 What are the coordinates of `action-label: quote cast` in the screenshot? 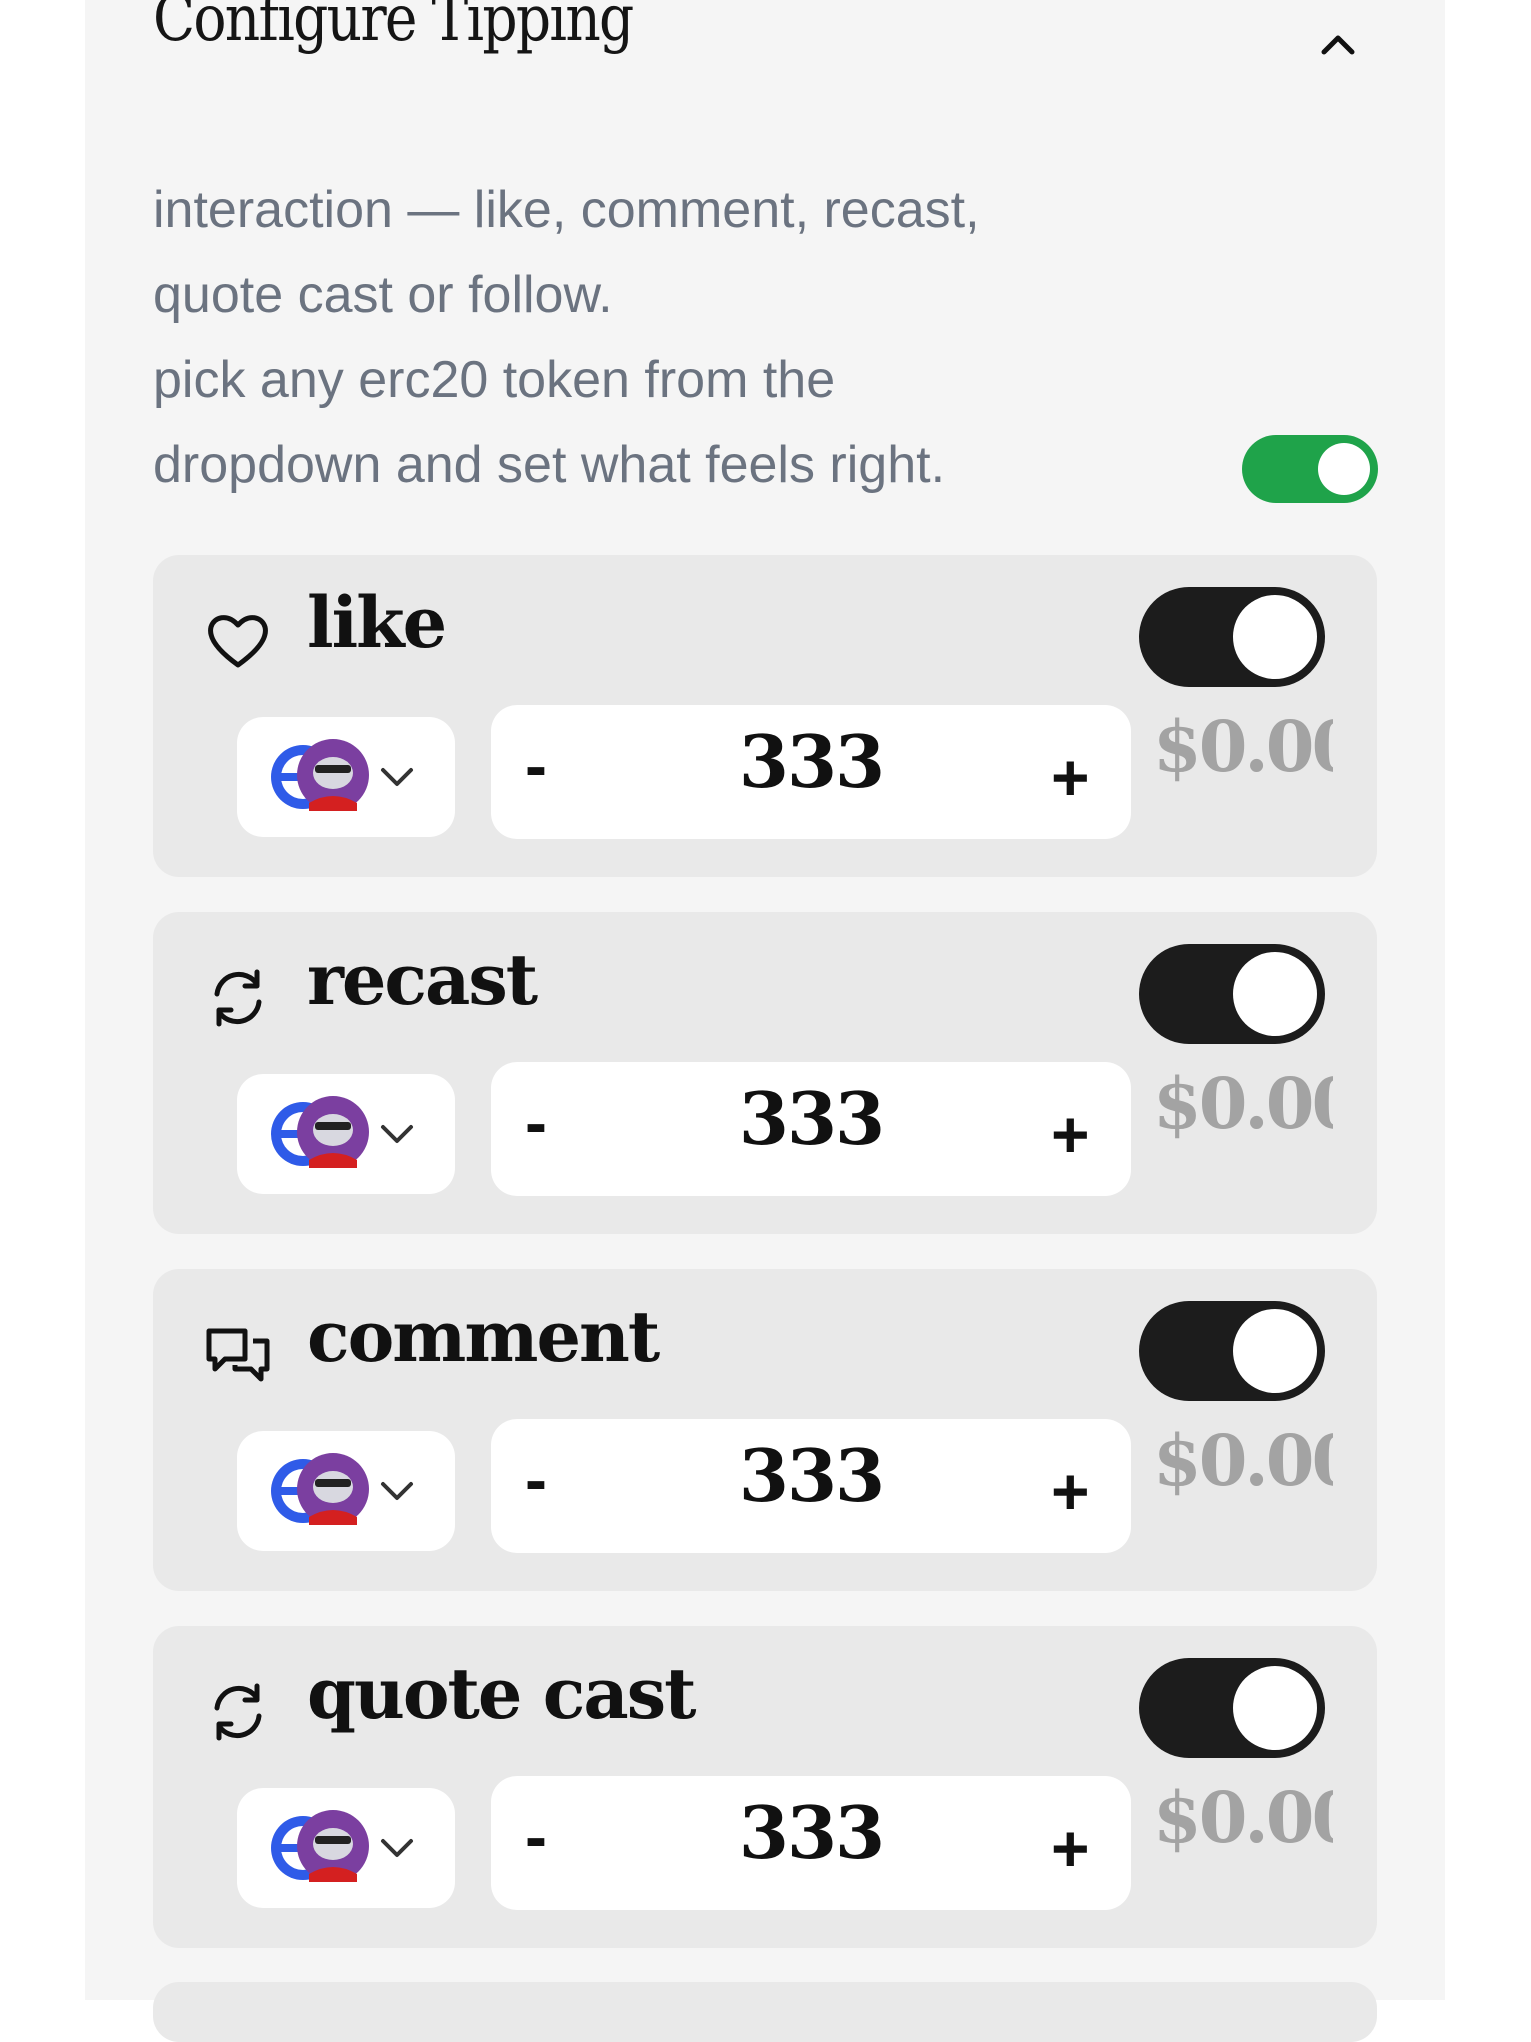 It's located at (501, 1693).